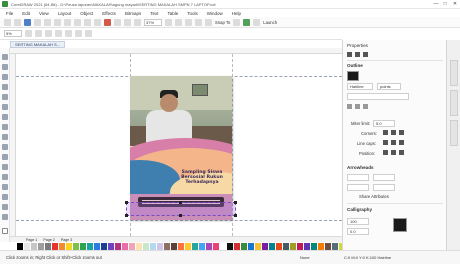  What do you see at coordinates (127, 22) in the screenshot?
I see `pdf-icon` at bounding box center [127, 22].